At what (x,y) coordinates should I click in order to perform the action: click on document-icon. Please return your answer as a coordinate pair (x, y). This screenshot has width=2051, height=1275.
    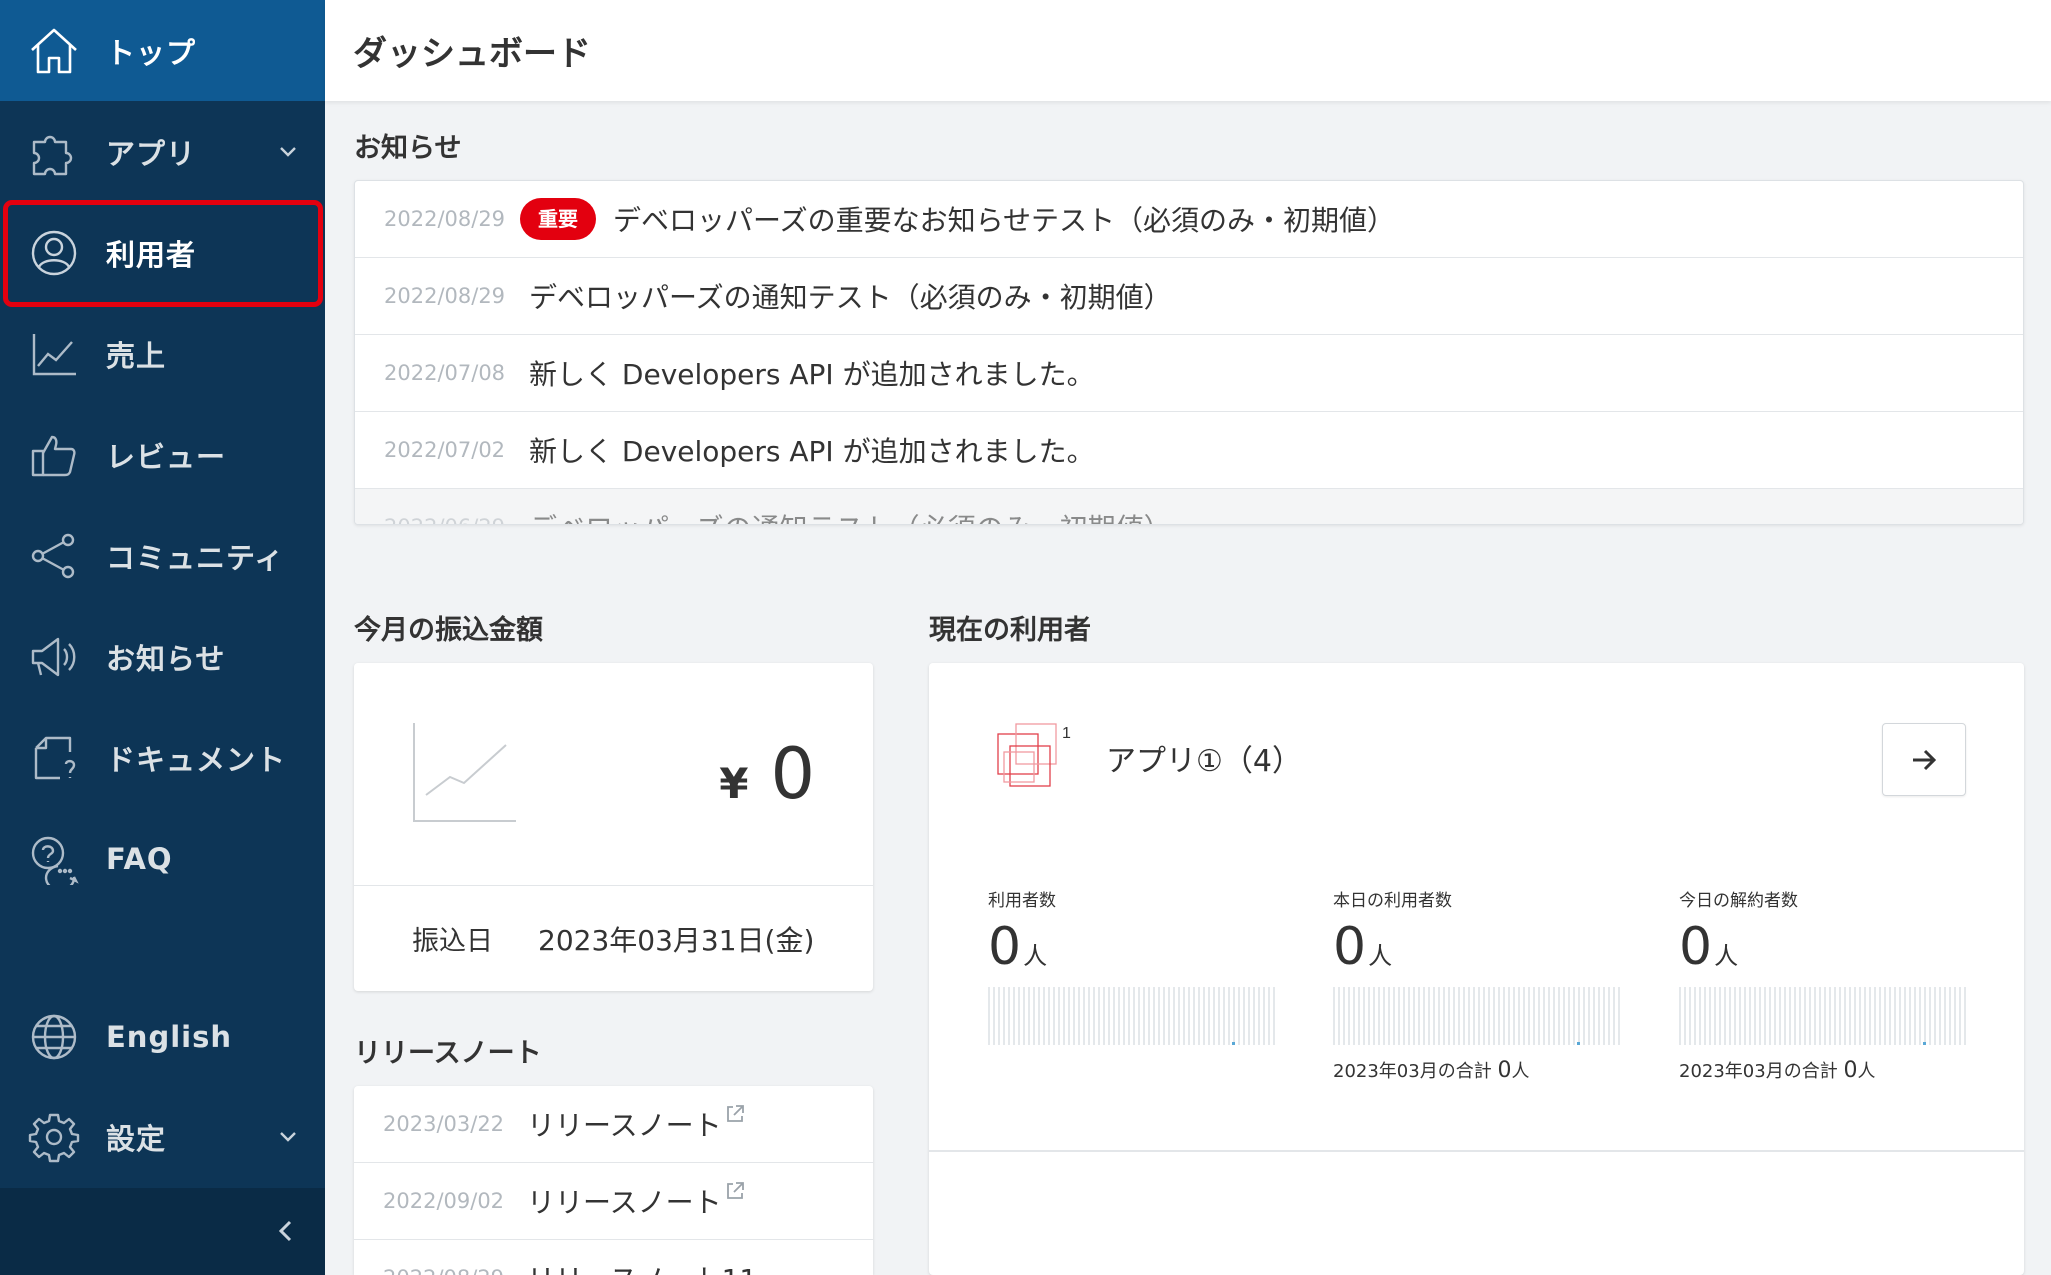
    Looking at the image, I should click on (54, 758).